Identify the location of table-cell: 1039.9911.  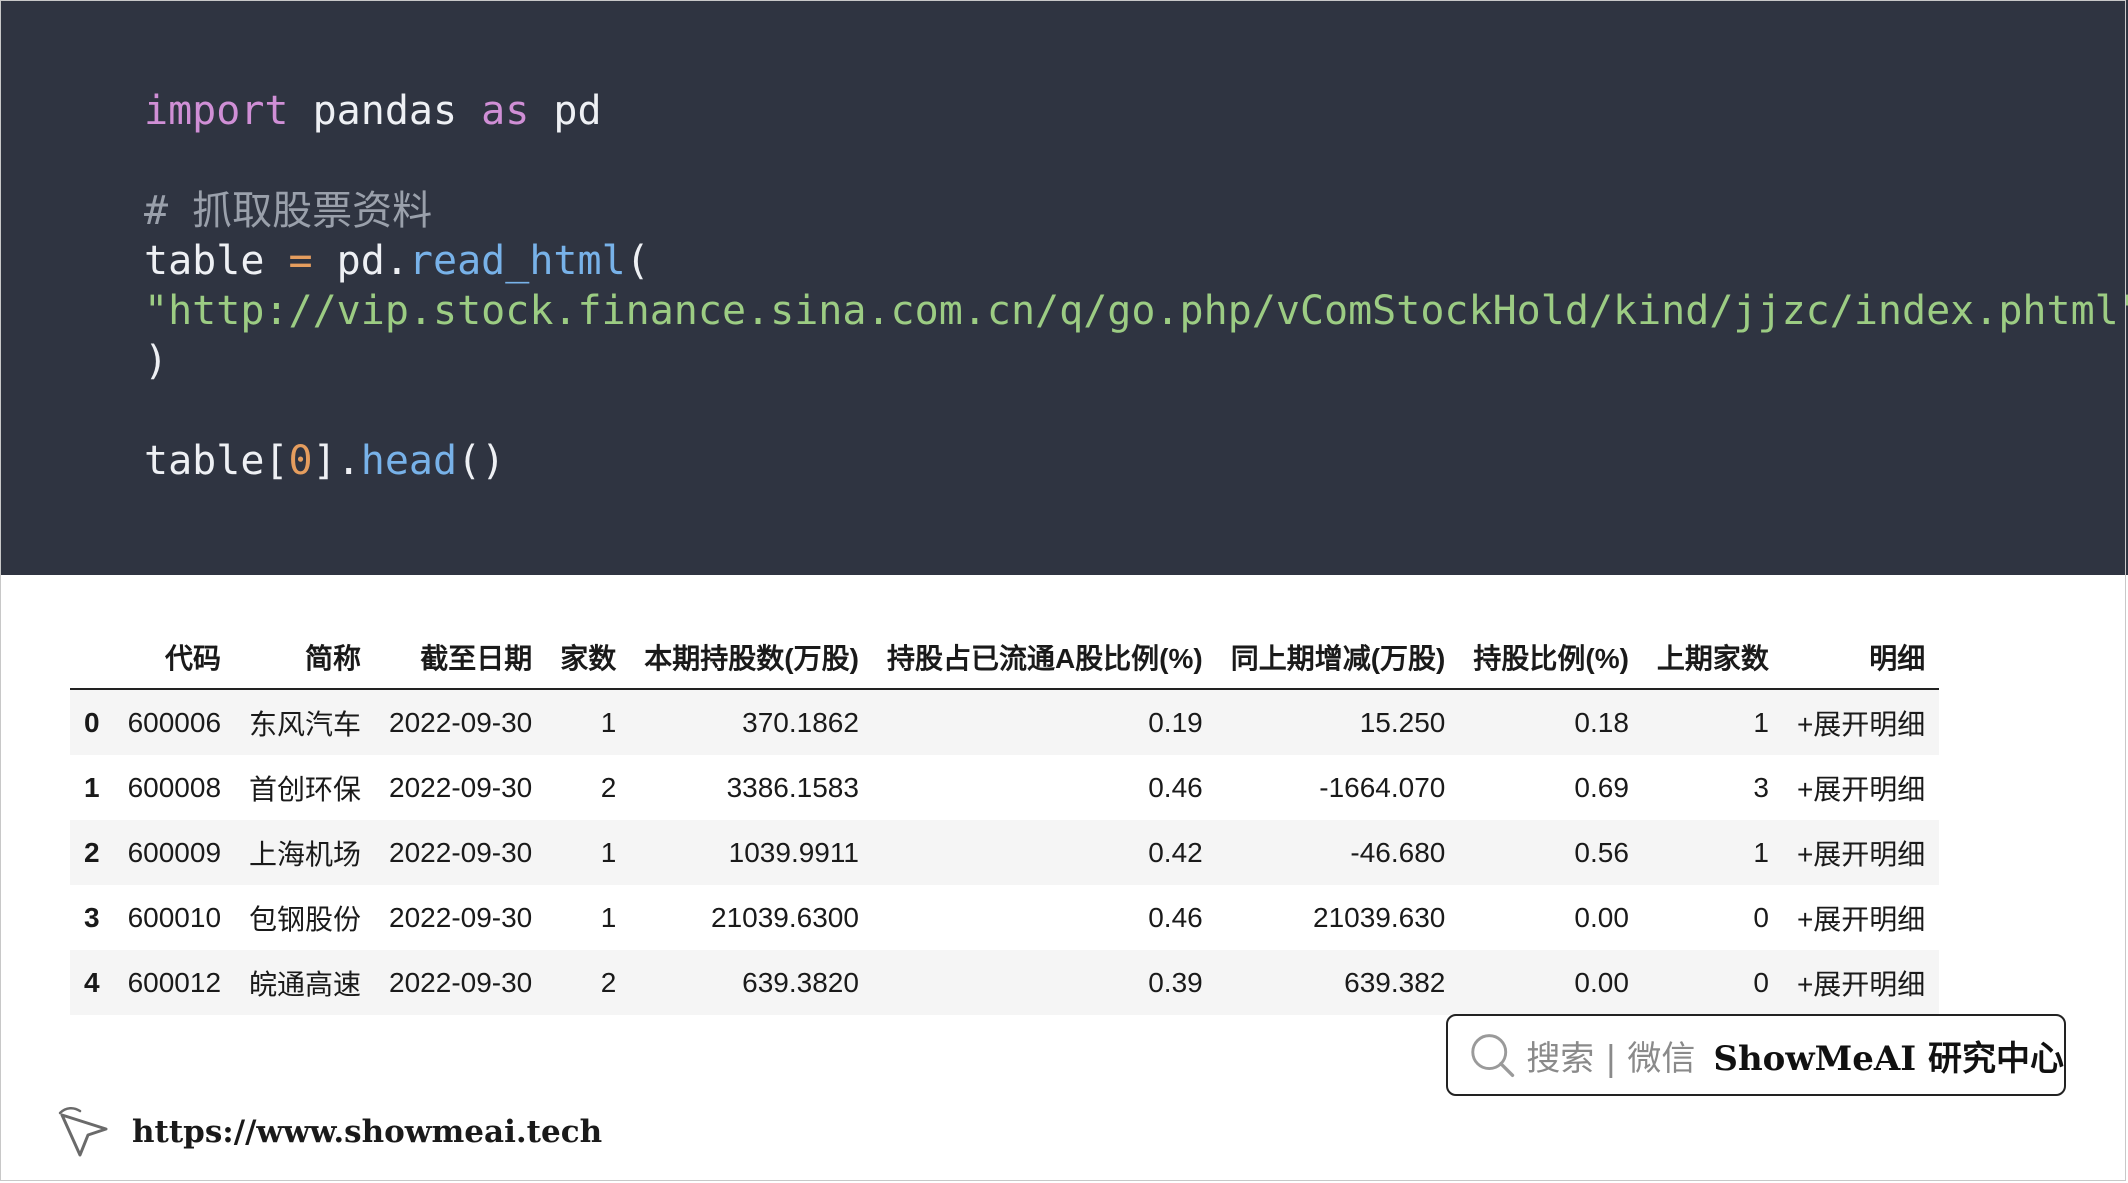
(751, 852).